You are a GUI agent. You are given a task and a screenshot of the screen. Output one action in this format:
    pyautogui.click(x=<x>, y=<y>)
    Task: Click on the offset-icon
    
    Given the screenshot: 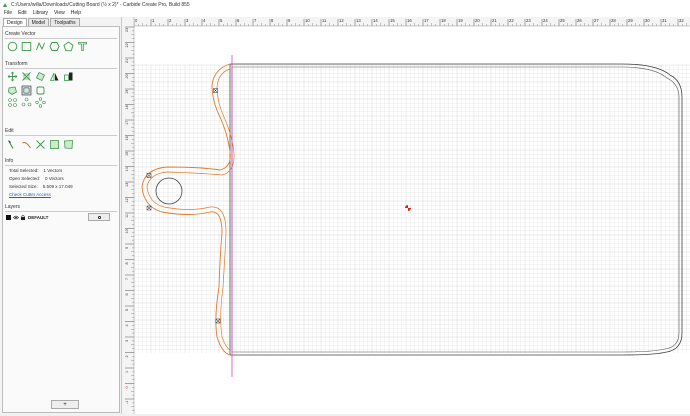 What is the action you would take?
    pyautogui.click(x=12, y=90)
    